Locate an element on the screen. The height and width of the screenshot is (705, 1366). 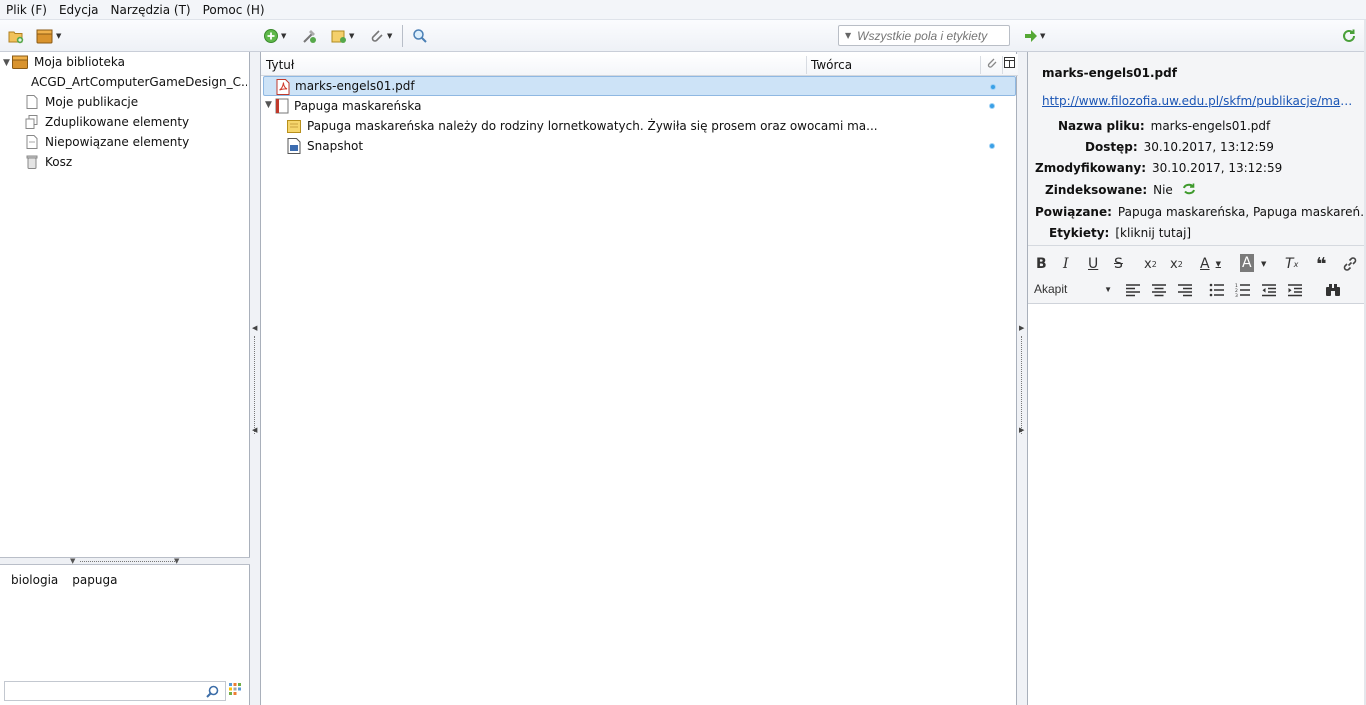
tree-item-unfiled: Niepowiązane elementy is located at coordinates (107, 142).